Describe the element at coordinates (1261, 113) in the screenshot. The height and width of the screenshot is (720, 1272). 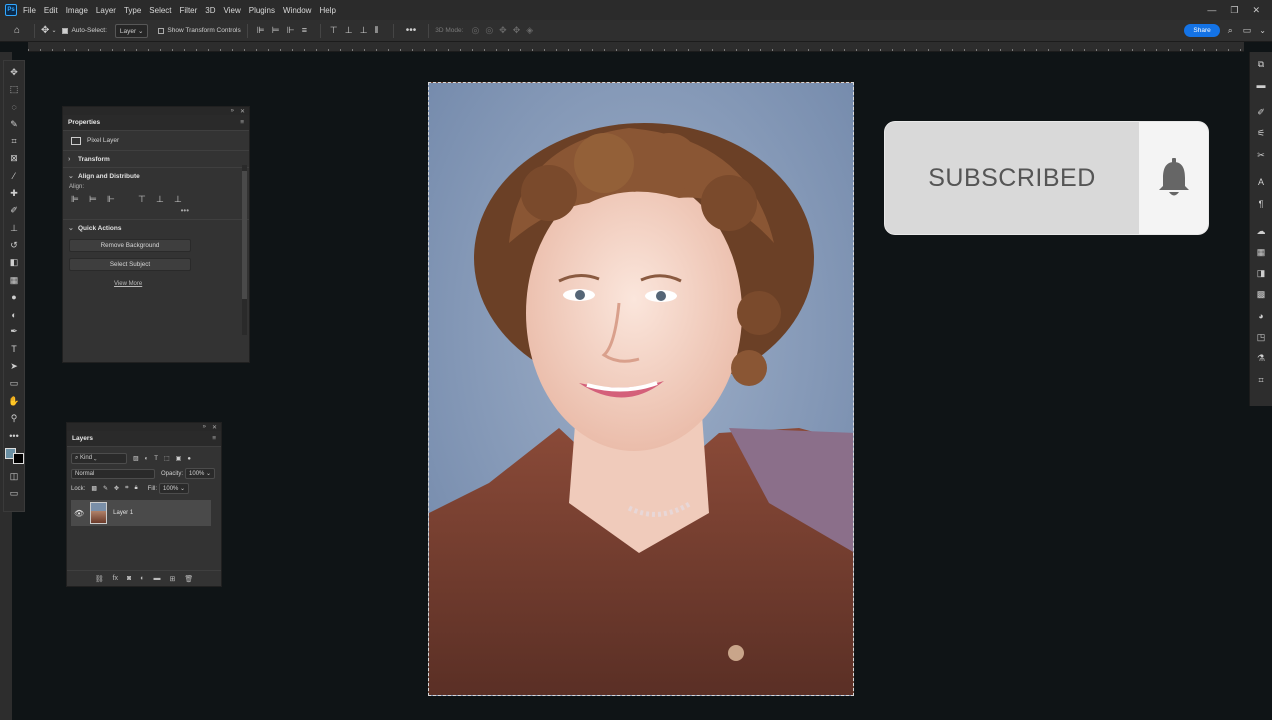
I see `brush-settings-icon: ✐` at that location.